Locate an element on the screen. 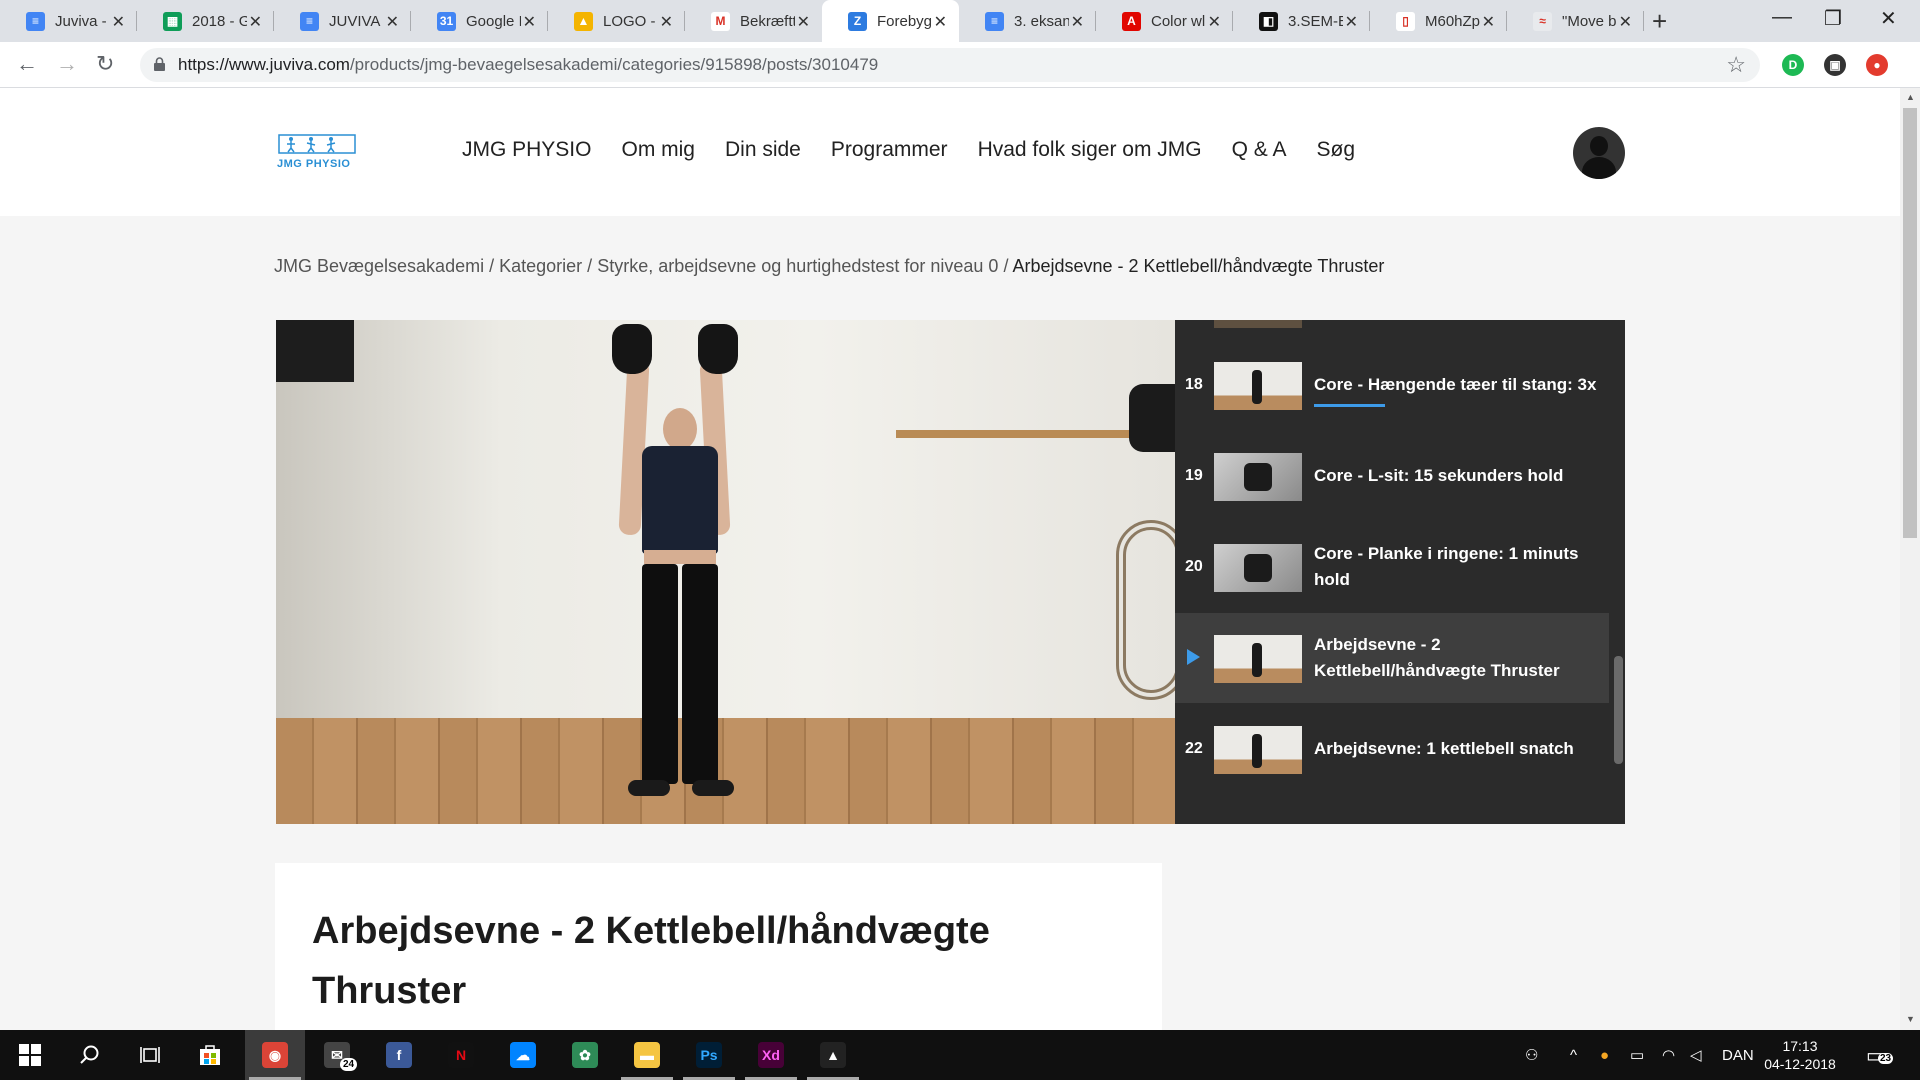  tab-title: Bekræftt is located at coordinates (767, 21).